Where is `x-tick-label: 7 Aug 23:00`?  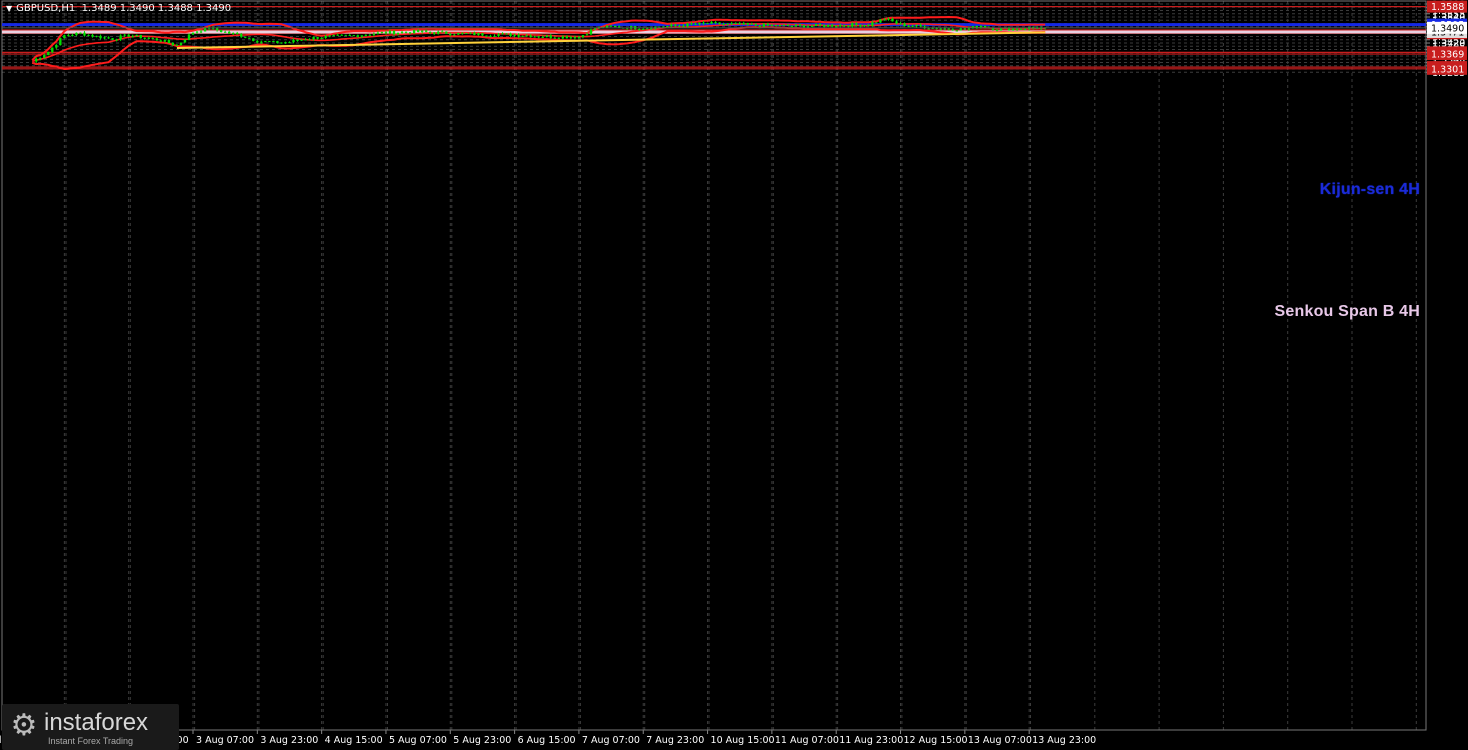 x-tick-label: 7 Aug 23:00 is located at coordinates (675, 740).